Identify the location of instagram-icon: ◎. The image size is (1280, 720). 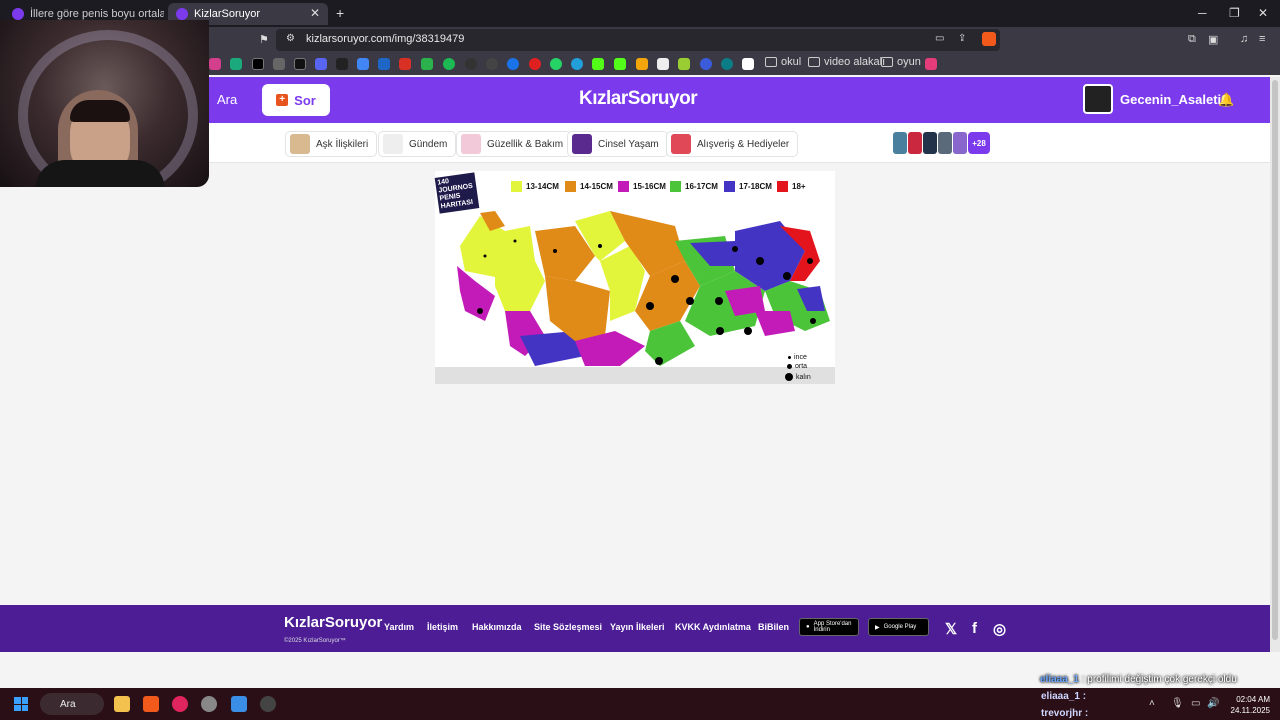
(999, 629).